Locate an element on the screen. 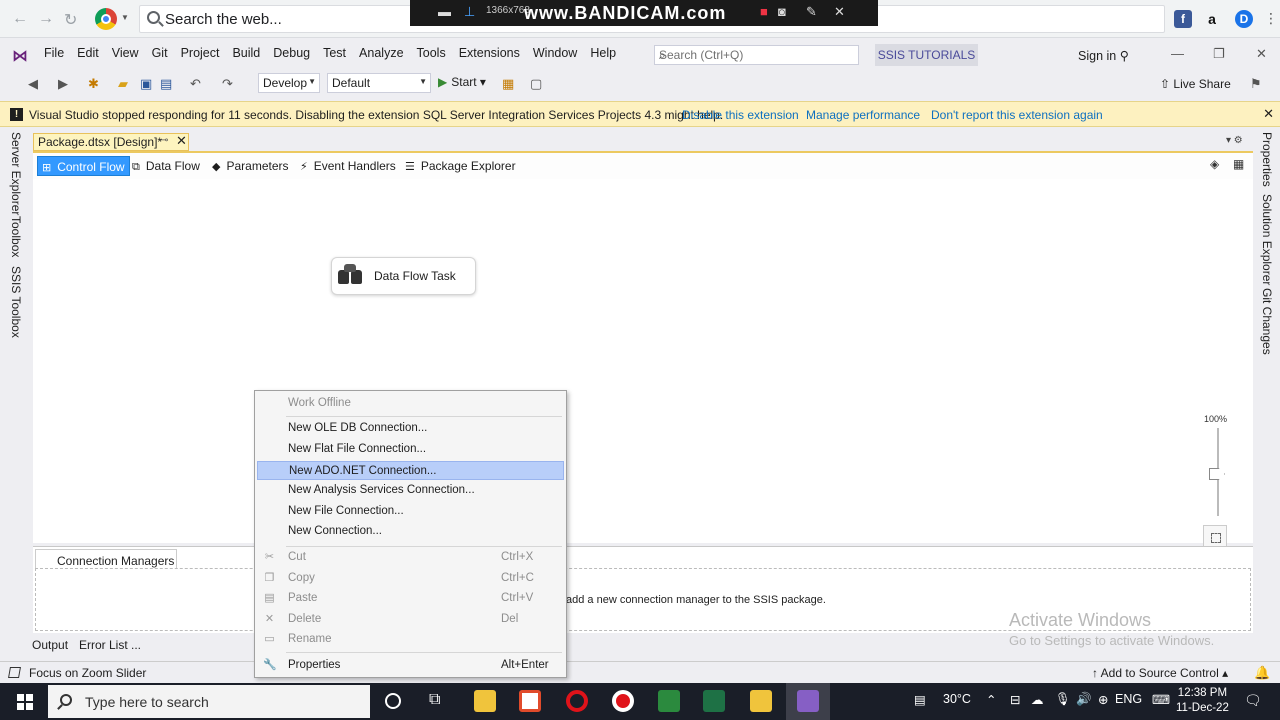 The height and width of the screenshot is (720, 1280). notifications-icon: 🔔 is located at coordinates (1262, 673).